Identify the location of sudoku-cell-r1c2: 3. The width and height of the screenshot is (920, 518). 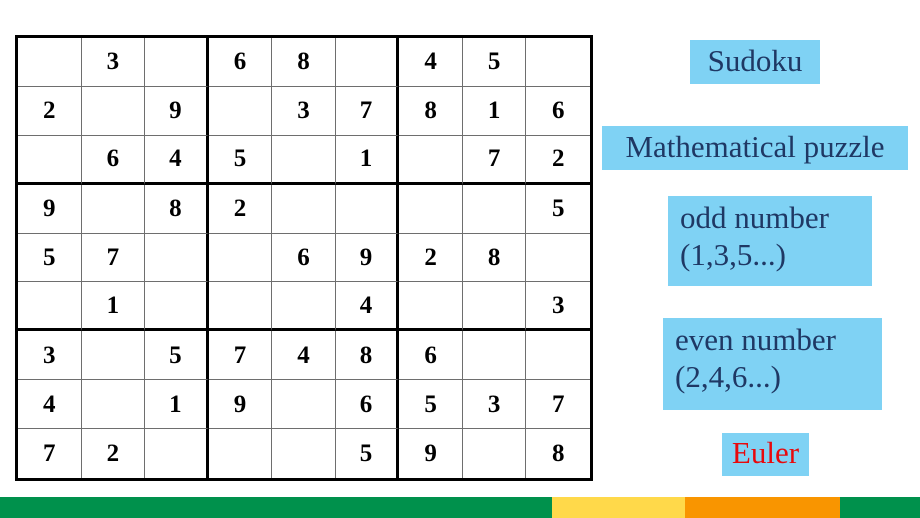
(113, 62).